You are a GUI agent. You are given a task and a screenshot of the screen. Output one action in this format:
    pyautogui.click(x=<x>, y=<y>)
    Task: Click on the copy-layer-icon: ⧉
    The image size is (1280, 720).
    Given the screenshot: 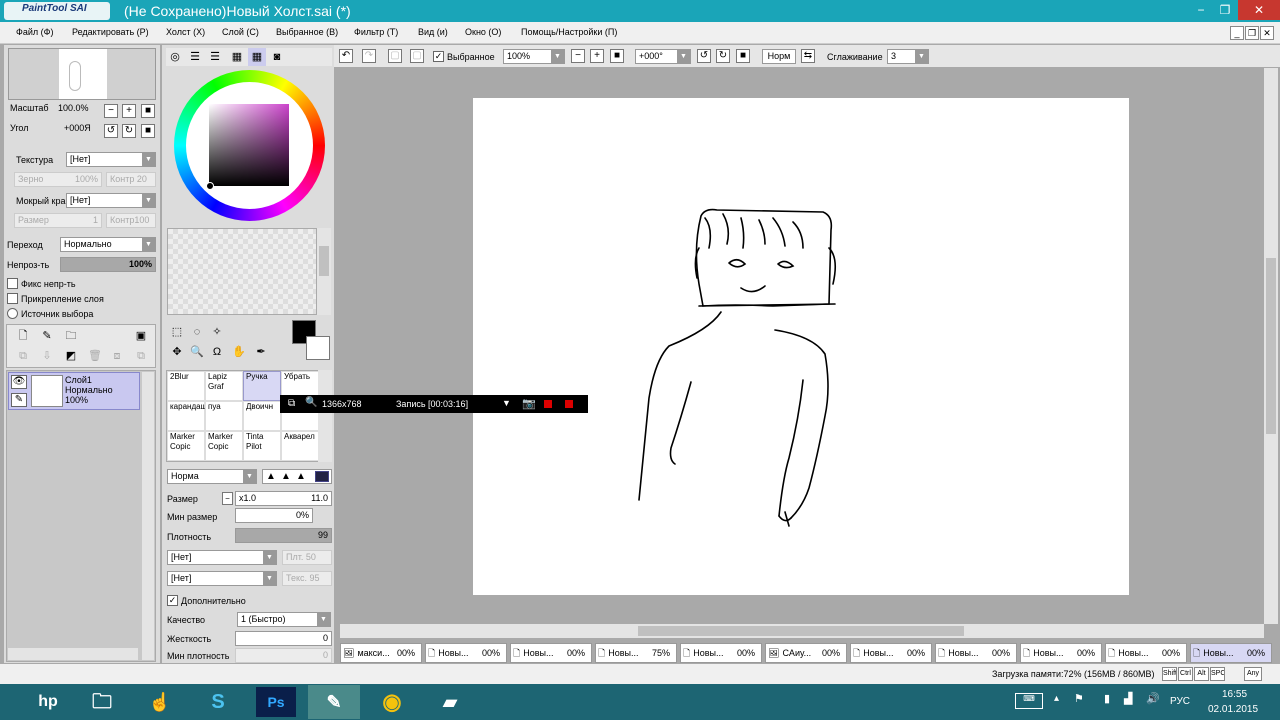 What is the action you would take?
    pyautogui.click(x=23, y=356)
    